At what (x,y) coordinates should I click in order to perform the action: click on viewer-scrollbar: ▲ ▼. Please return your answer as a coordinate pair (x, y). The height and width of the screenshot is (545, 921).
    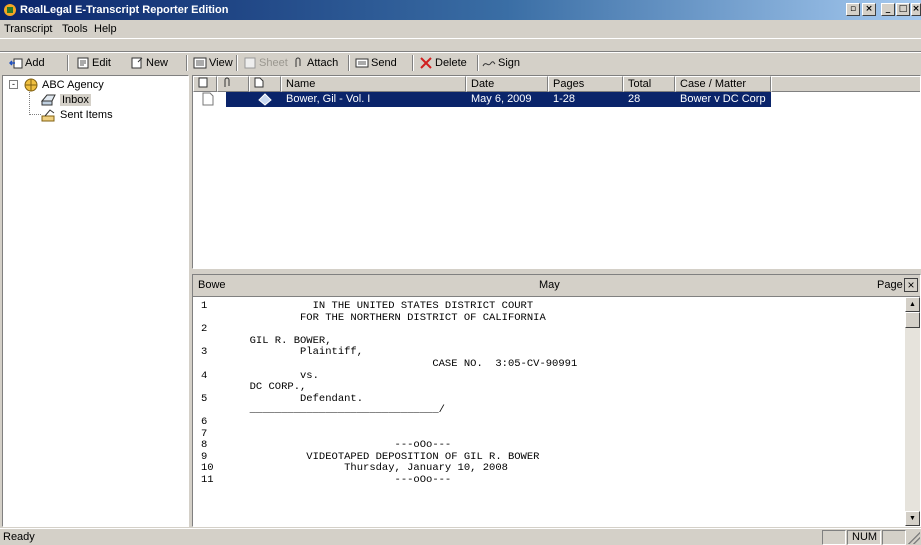
    Looking at the image, I should click on (912, 411).